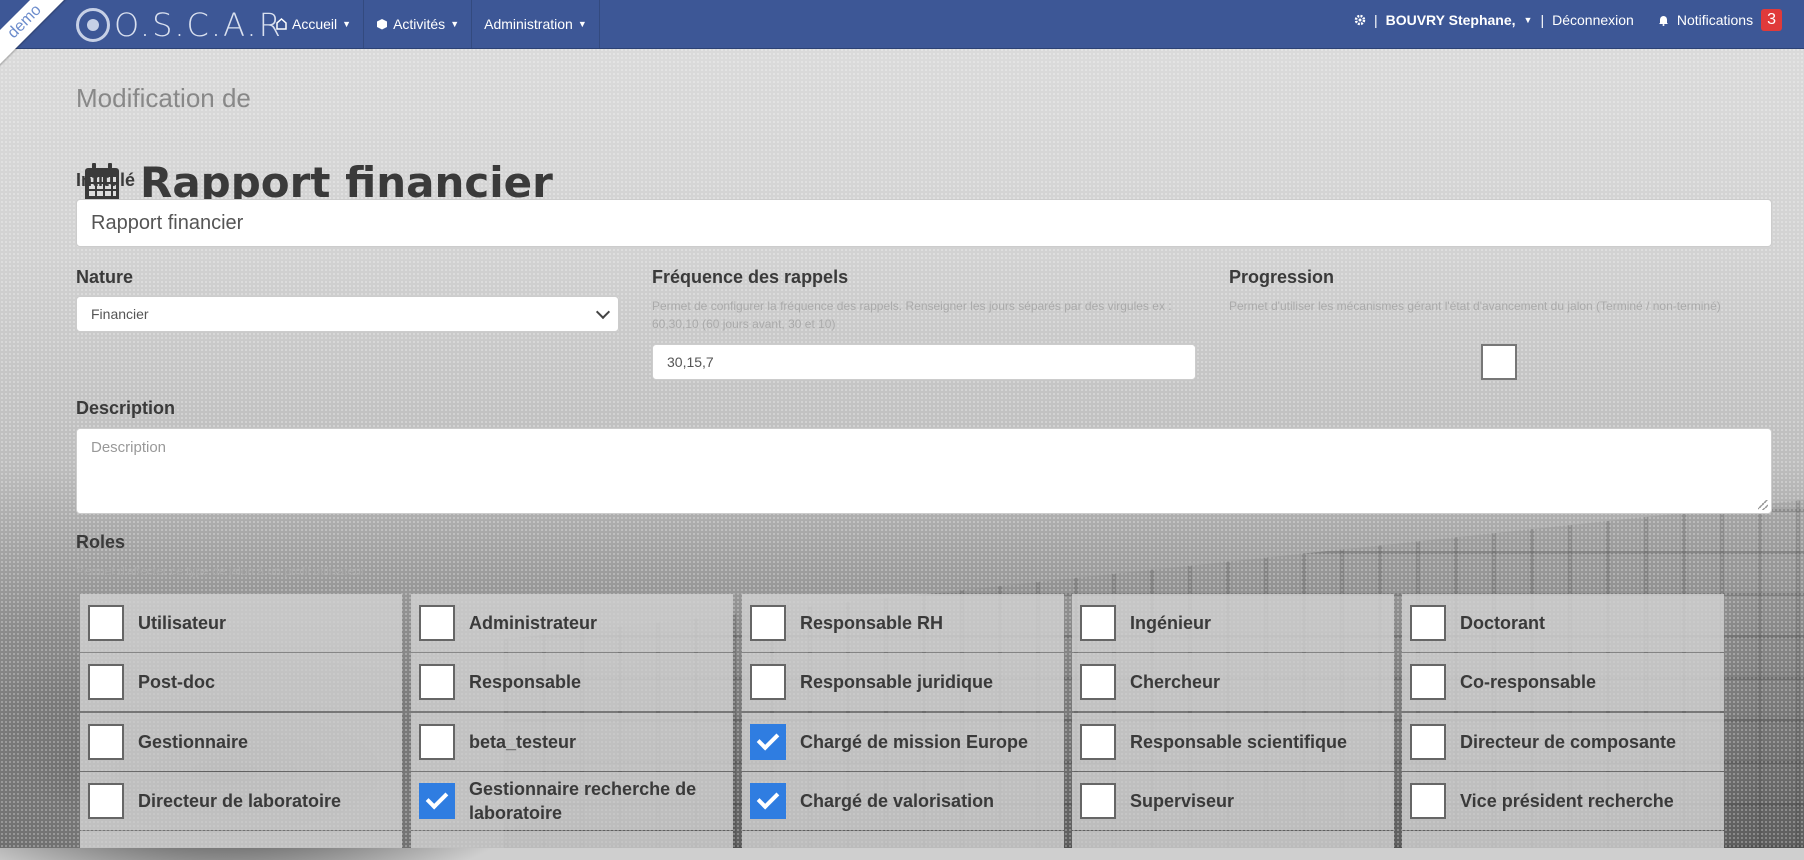 The height and width of the screenshot is (860, 1804). I want to click on logout-link: Déconnexion, so click(1593, 20).